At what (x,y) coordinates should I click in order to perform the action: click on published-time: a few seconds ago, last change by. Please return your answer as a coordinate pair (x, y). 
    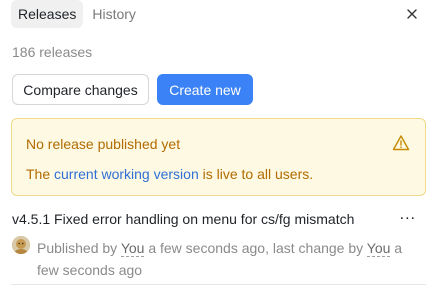
    Looking at the image, I should click on (255, 248).